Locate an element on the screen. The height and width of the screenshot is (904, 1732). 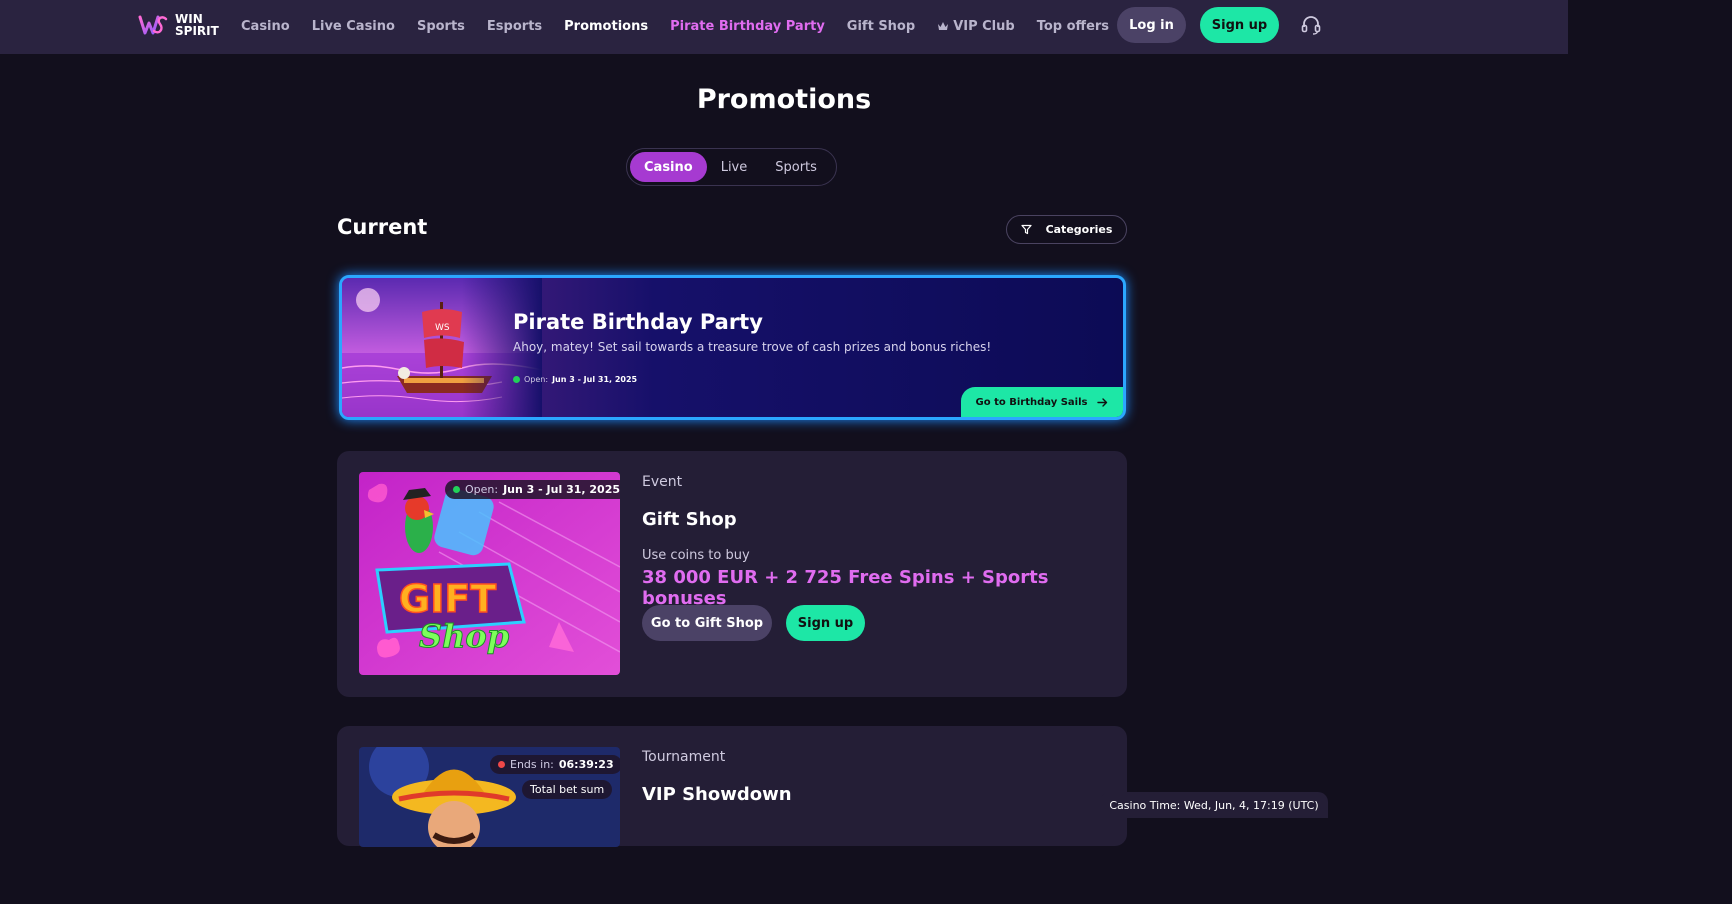
card-title: Gift Shop is located at coordinates (689, 519).